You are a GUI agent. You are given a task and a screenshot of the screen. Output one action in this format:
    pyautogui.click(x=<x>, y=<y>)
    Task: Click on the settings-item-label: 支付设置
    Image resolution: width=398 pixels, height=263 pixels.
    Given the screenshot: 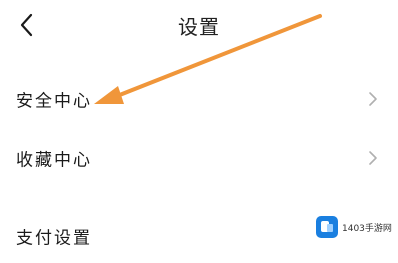 What is the action you would take?
    pyautogui.click(x=54, y=238)
    